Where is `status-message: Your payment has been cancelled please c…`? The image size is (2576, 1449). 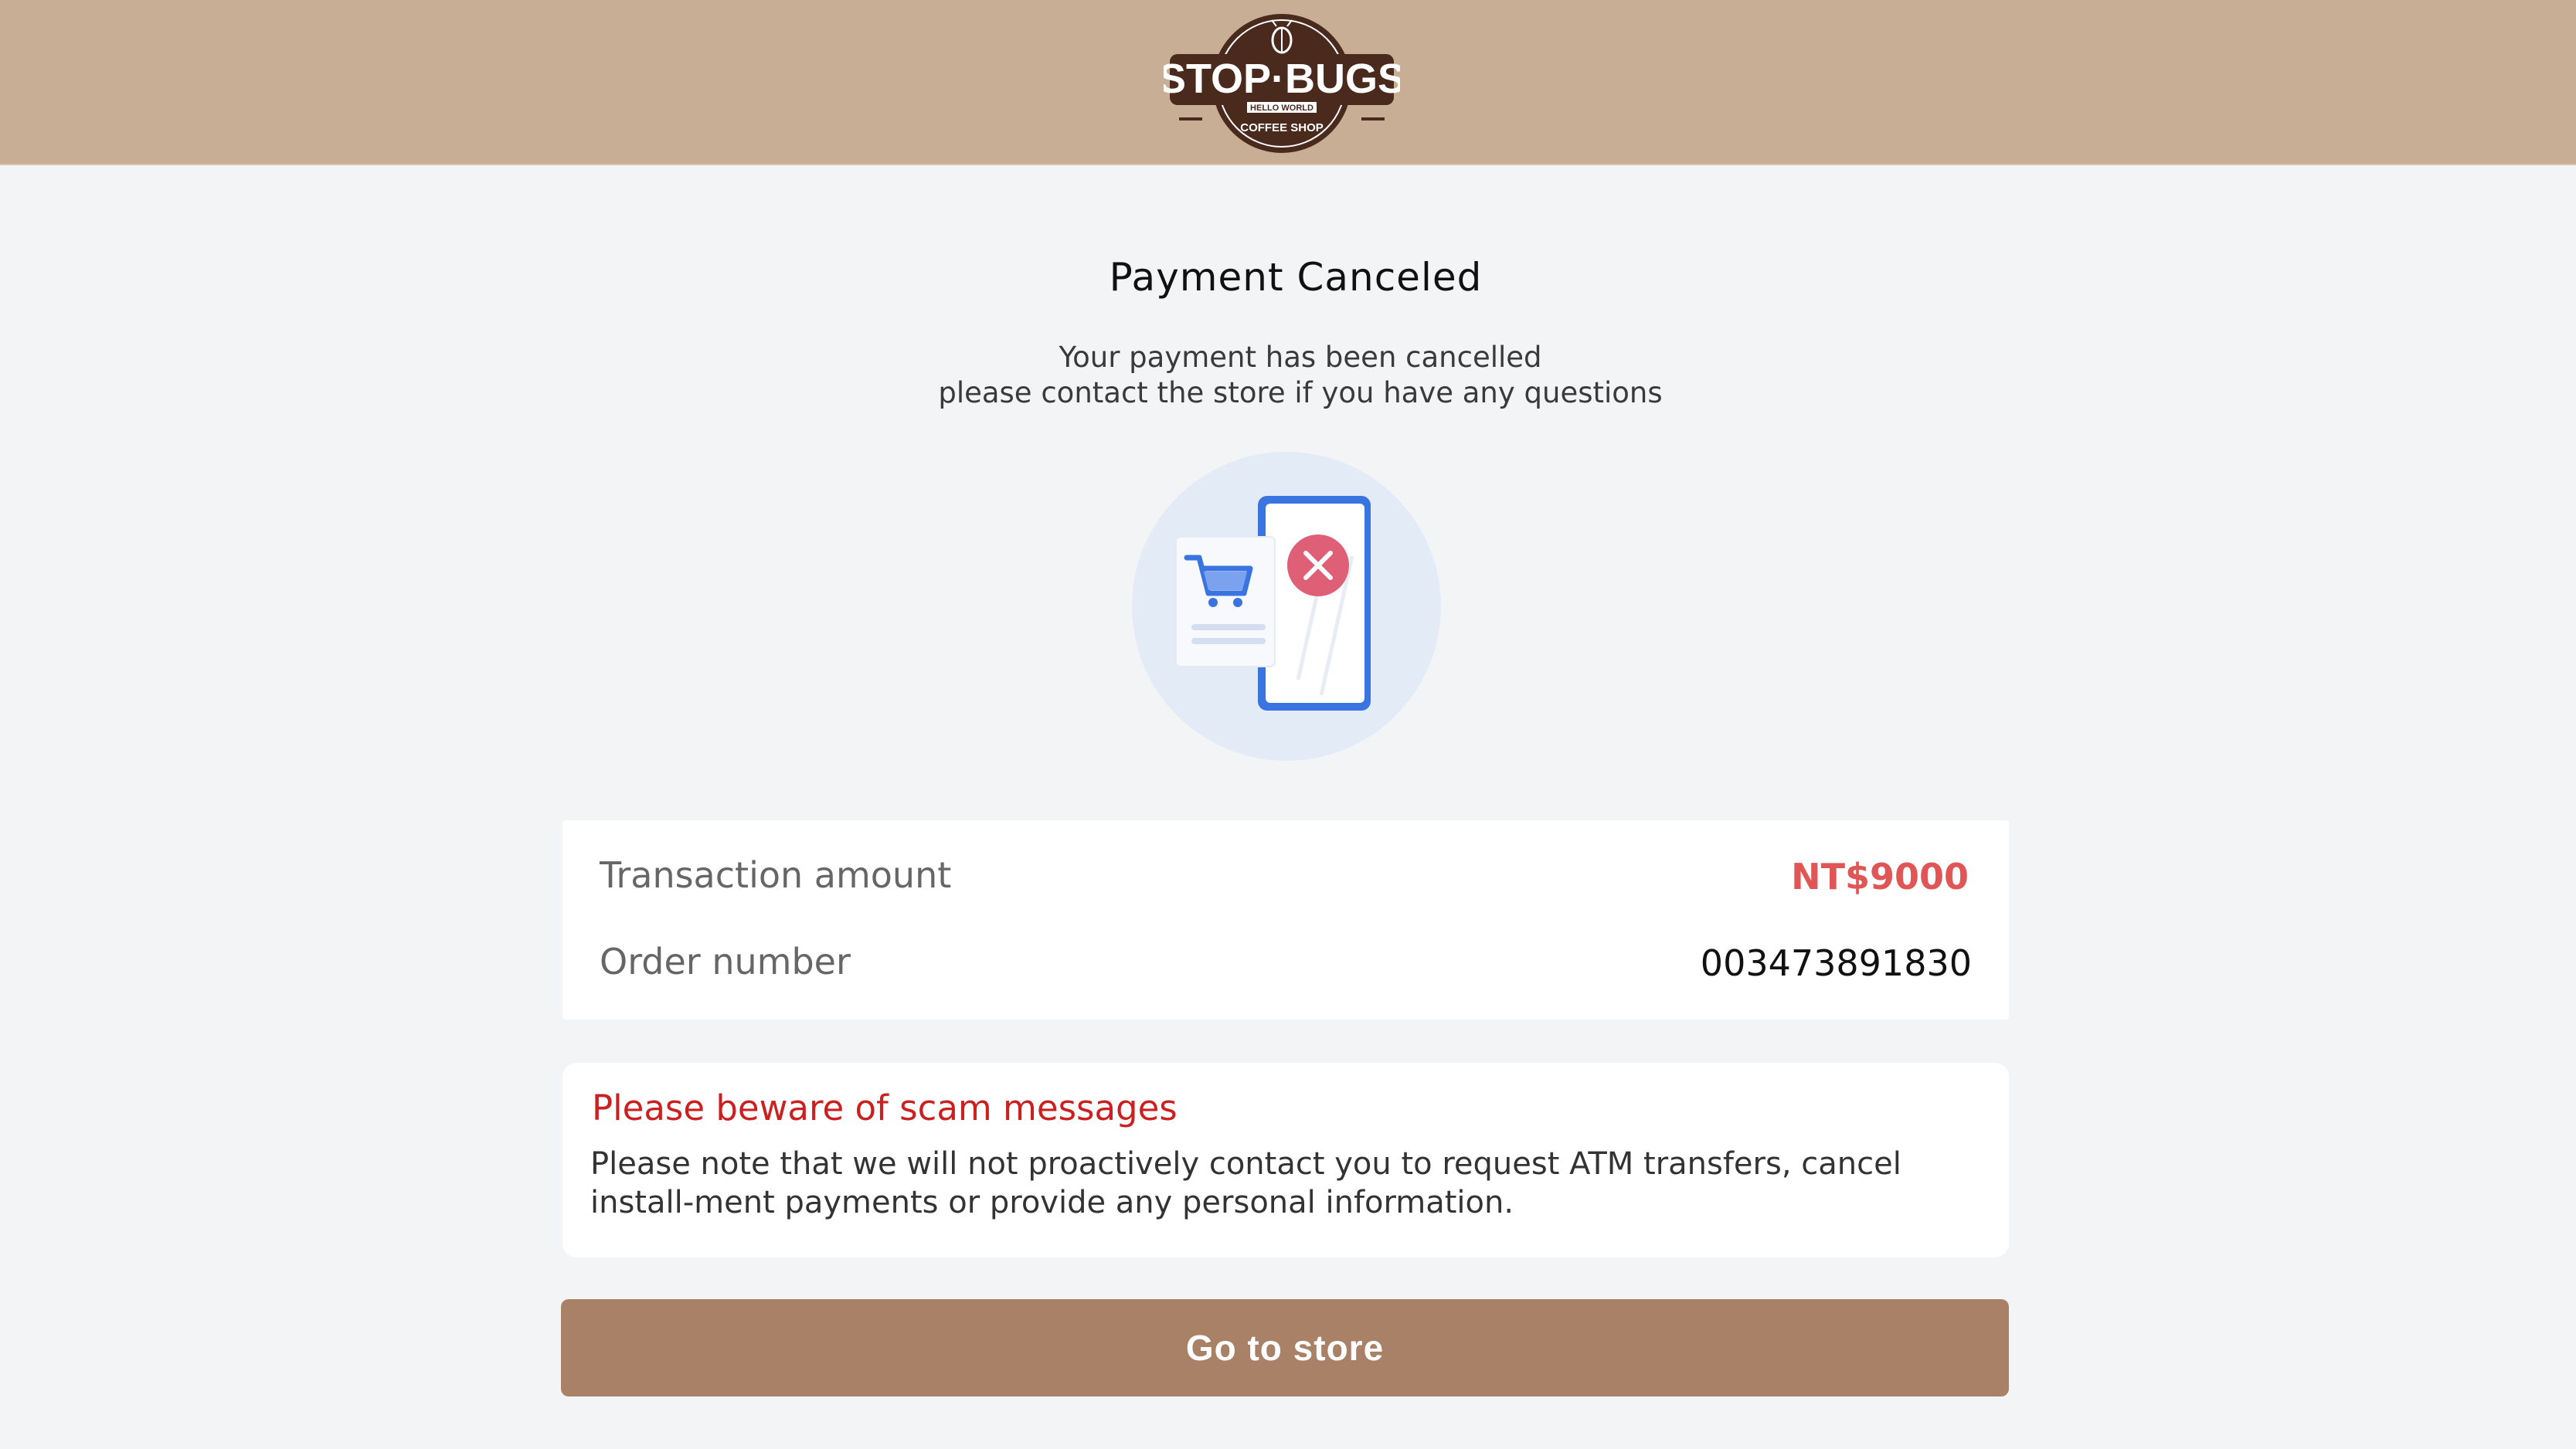 status-message: Your payment has been cancelled please c… is located at coordinates (1288, 375).